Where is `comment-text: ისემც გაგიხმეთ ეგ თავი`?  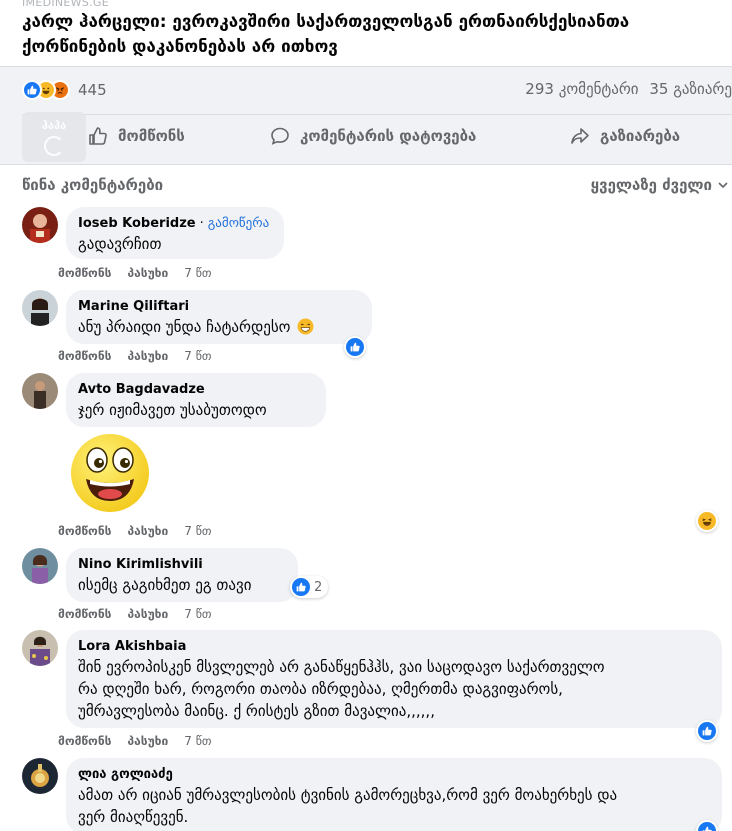
comment-text: ისემც გაგიხმეთ ეგ თავი is located at coordinates (165, 585).